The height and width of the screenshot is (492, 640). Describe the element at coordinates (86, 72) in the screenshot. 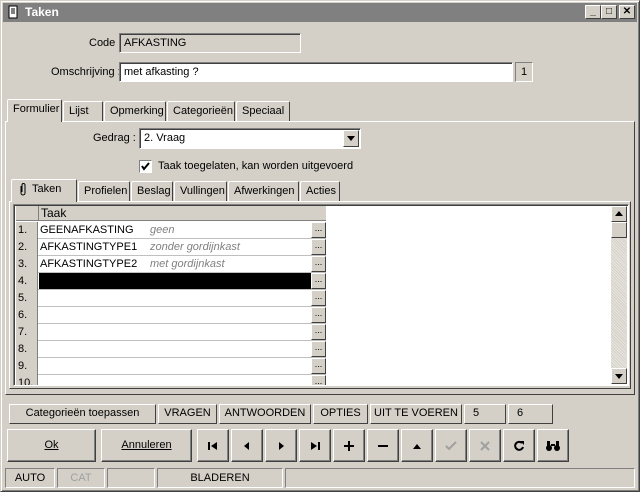

I see `omschrijving-label: Omschrijving :` at that location.